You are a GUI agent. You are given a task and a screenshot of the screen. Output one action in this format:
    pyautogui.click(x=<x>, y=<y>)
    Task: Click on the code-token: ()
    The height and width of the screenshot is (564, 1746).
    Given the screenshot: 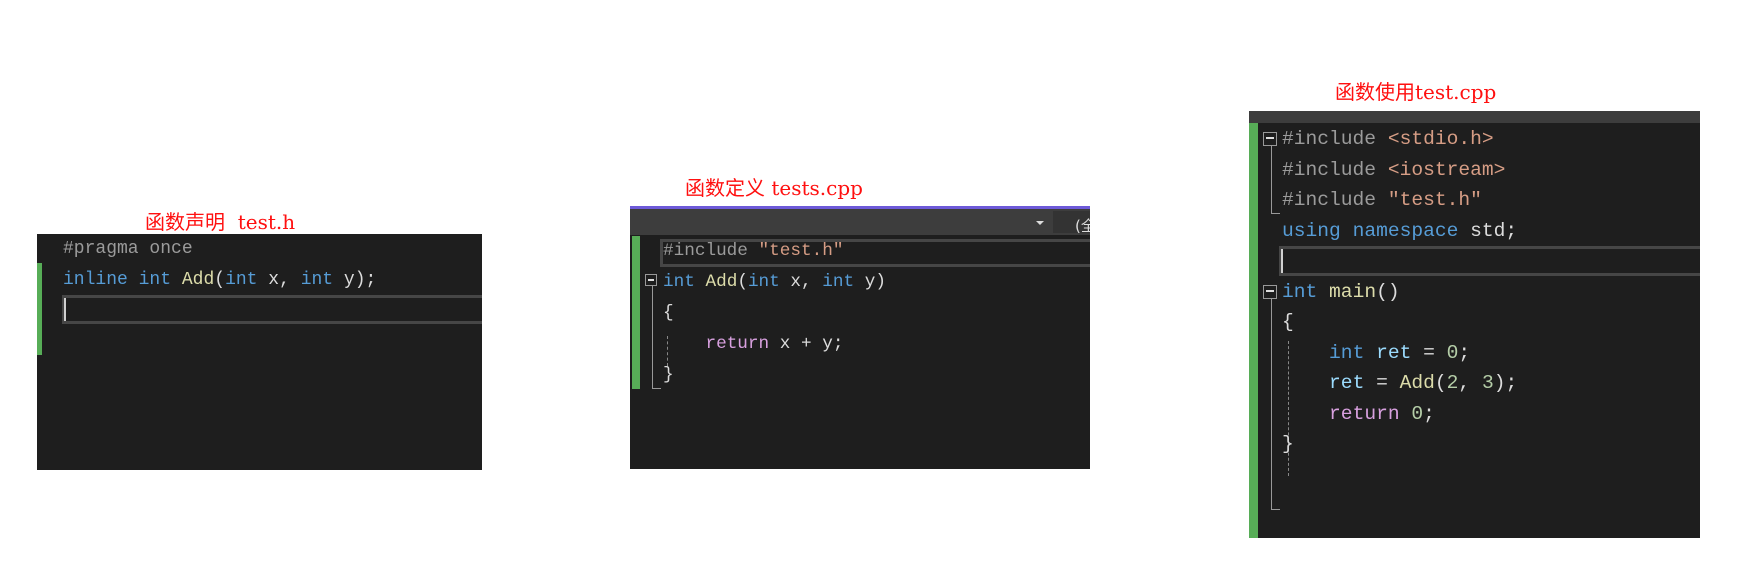 What is the action you would take?
    pyautogui.click(x=1388, y=291)
    